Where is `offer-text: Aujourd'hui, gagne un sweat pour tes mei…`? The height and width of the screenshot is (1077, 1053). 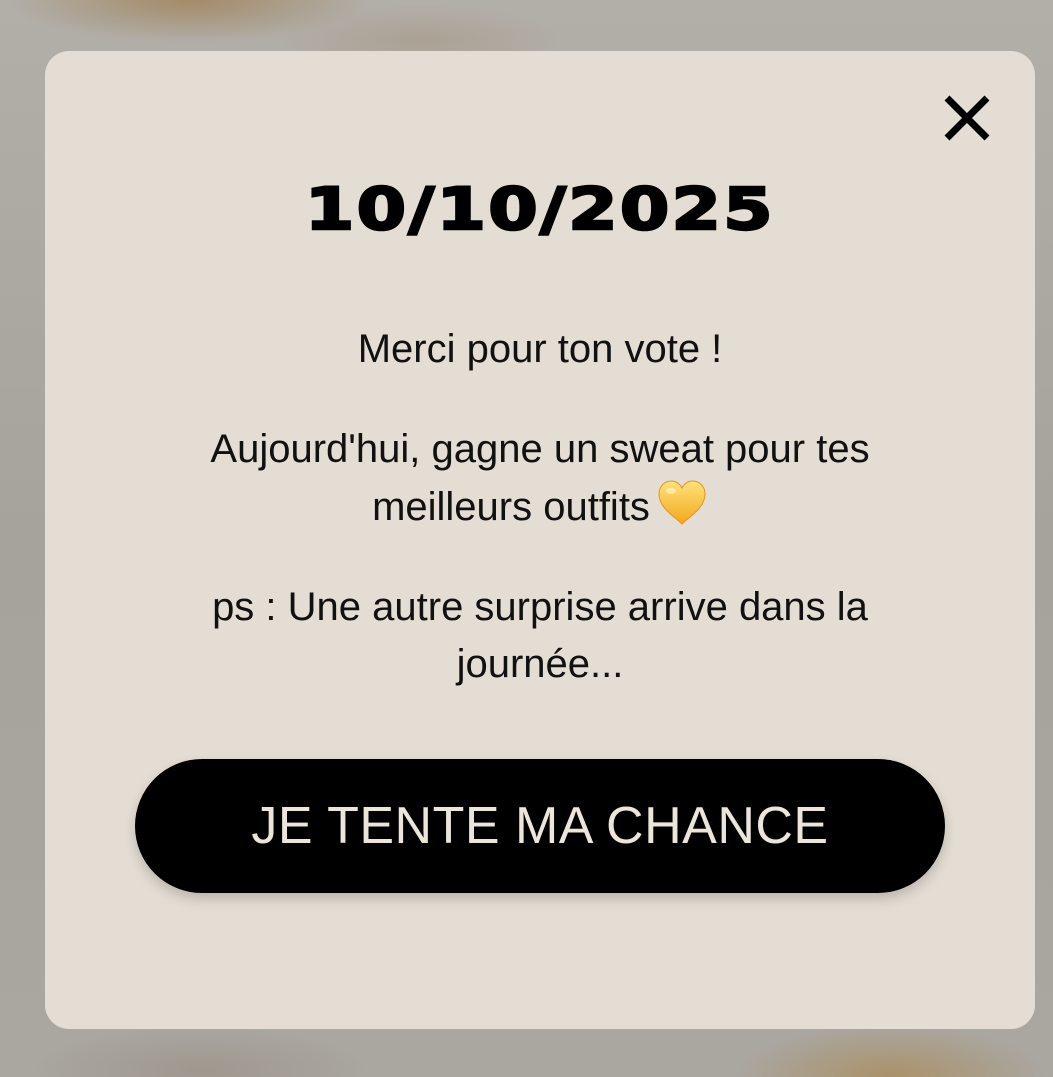
offer-text: Aujourd'hui, gagne un sweat pour tes mei… is located at coordinates (540, 478).